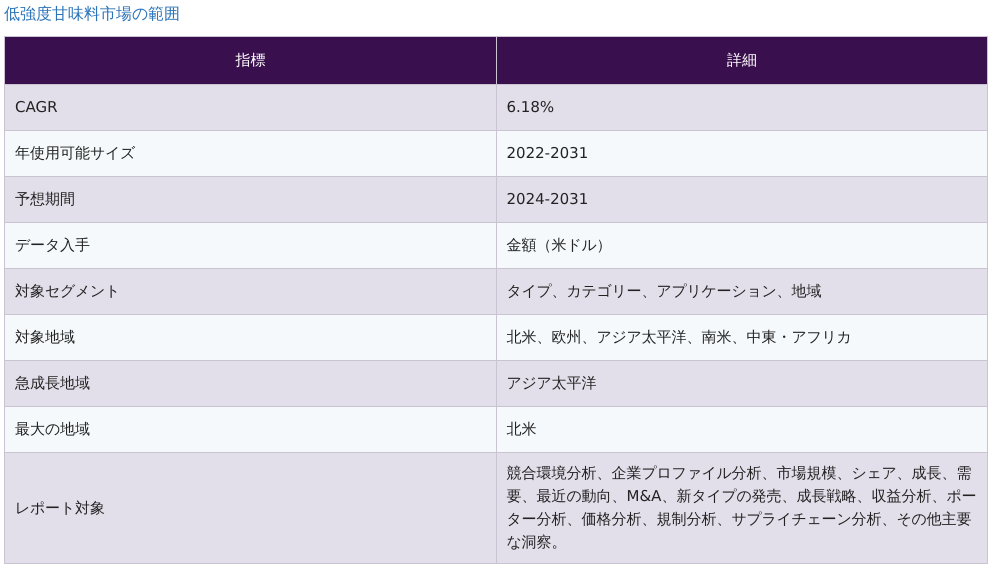 The image size is (999, 571). What do you see at coordinates (742, 60) in the screenshot?
I see `column-header: 詳細` at bounding box center [742, 60].